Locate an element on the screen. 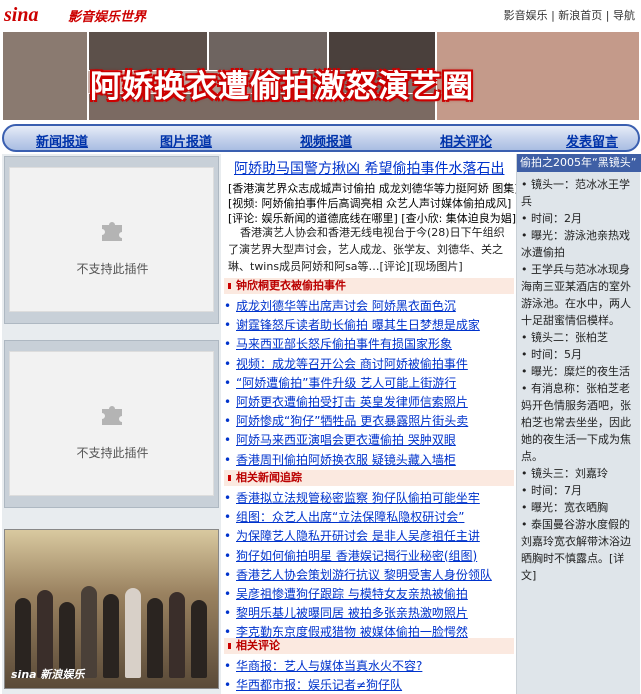  news-item: • 组图：众艺人出席“立法保障私隐权研讨会” is located at coordinates (344, 516).